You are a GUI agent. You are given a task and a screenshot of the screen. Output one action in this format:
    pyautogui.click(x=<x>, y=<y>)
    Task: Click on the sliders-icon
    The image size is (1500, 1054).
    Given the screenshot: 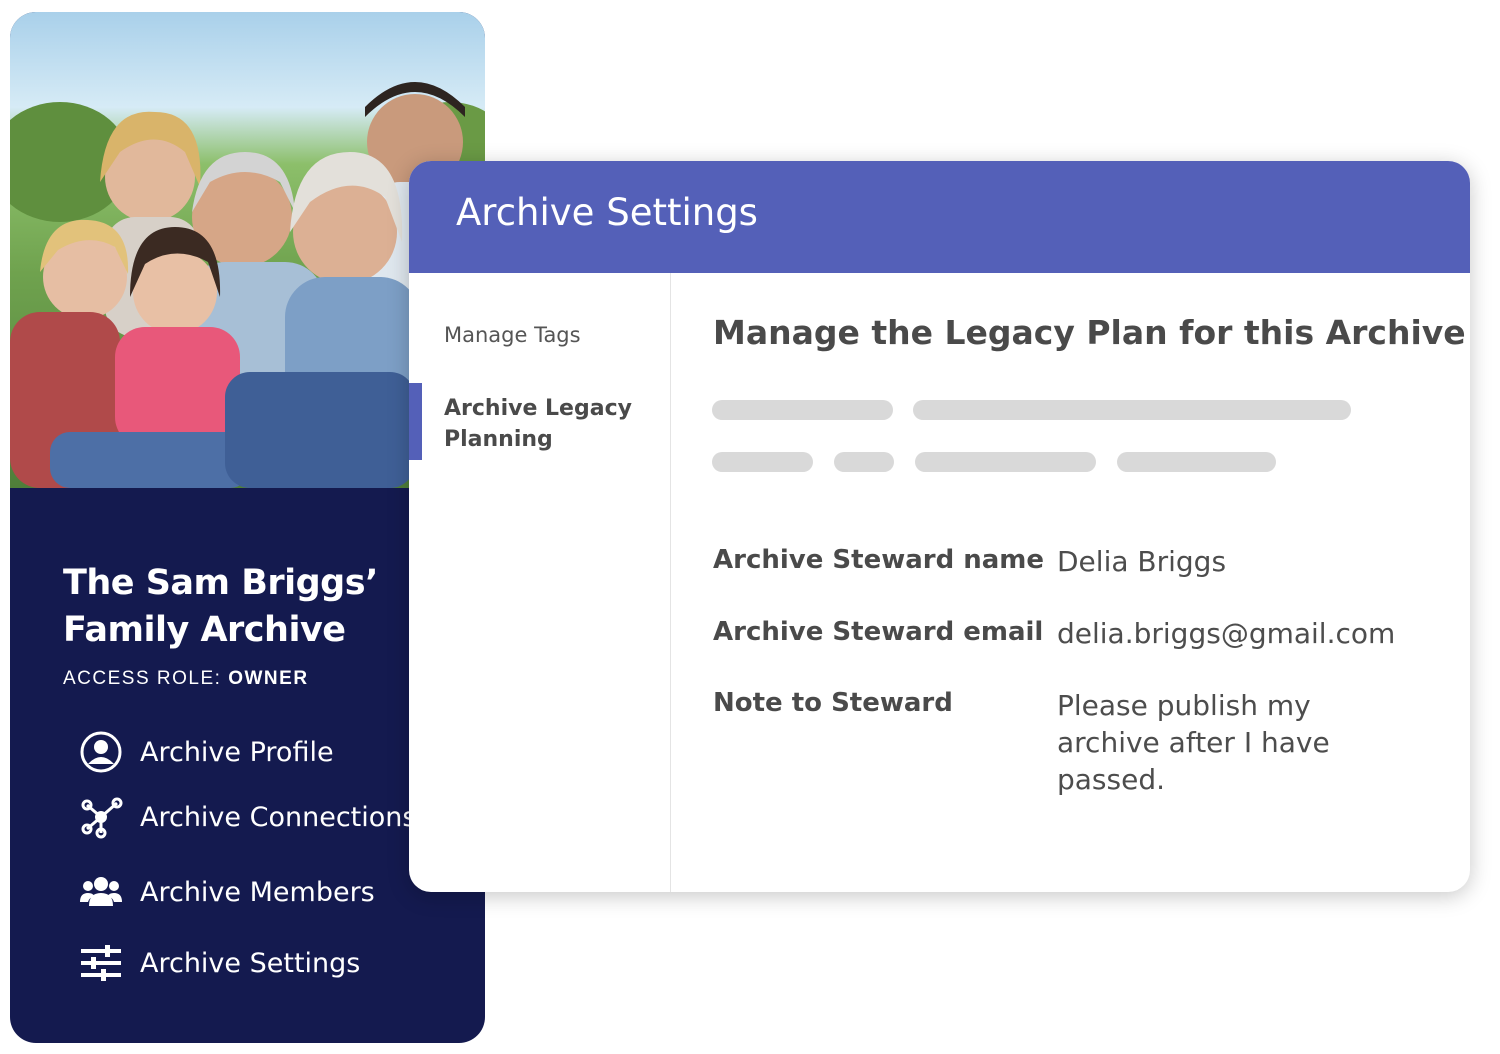 What is the action you would take?
    pyautogui.click(x=101, y=963)
    